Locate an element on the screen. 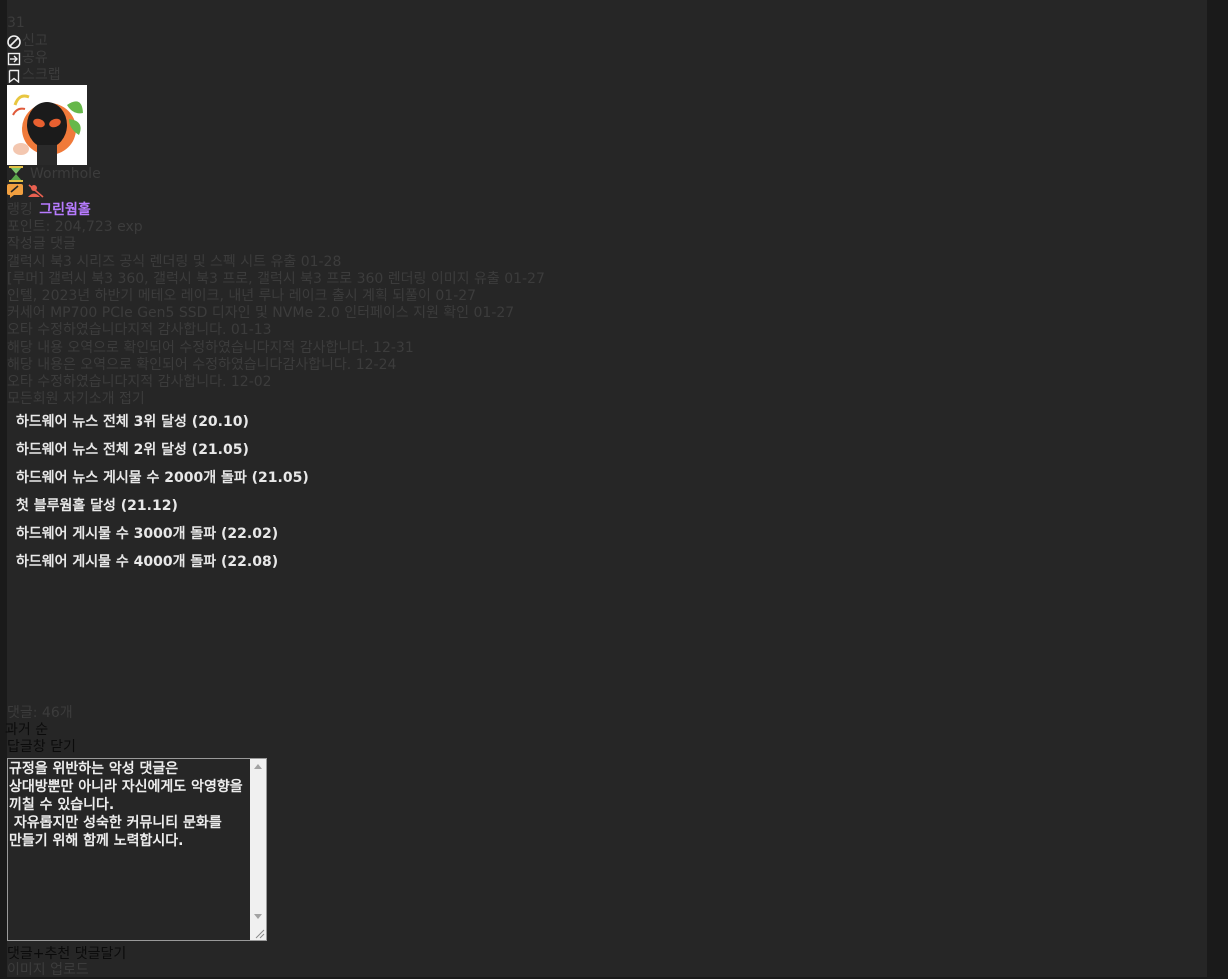 The width and height of the screenshot is (1228, 979). report-button: 신고 is located at coordinates (27, 41).